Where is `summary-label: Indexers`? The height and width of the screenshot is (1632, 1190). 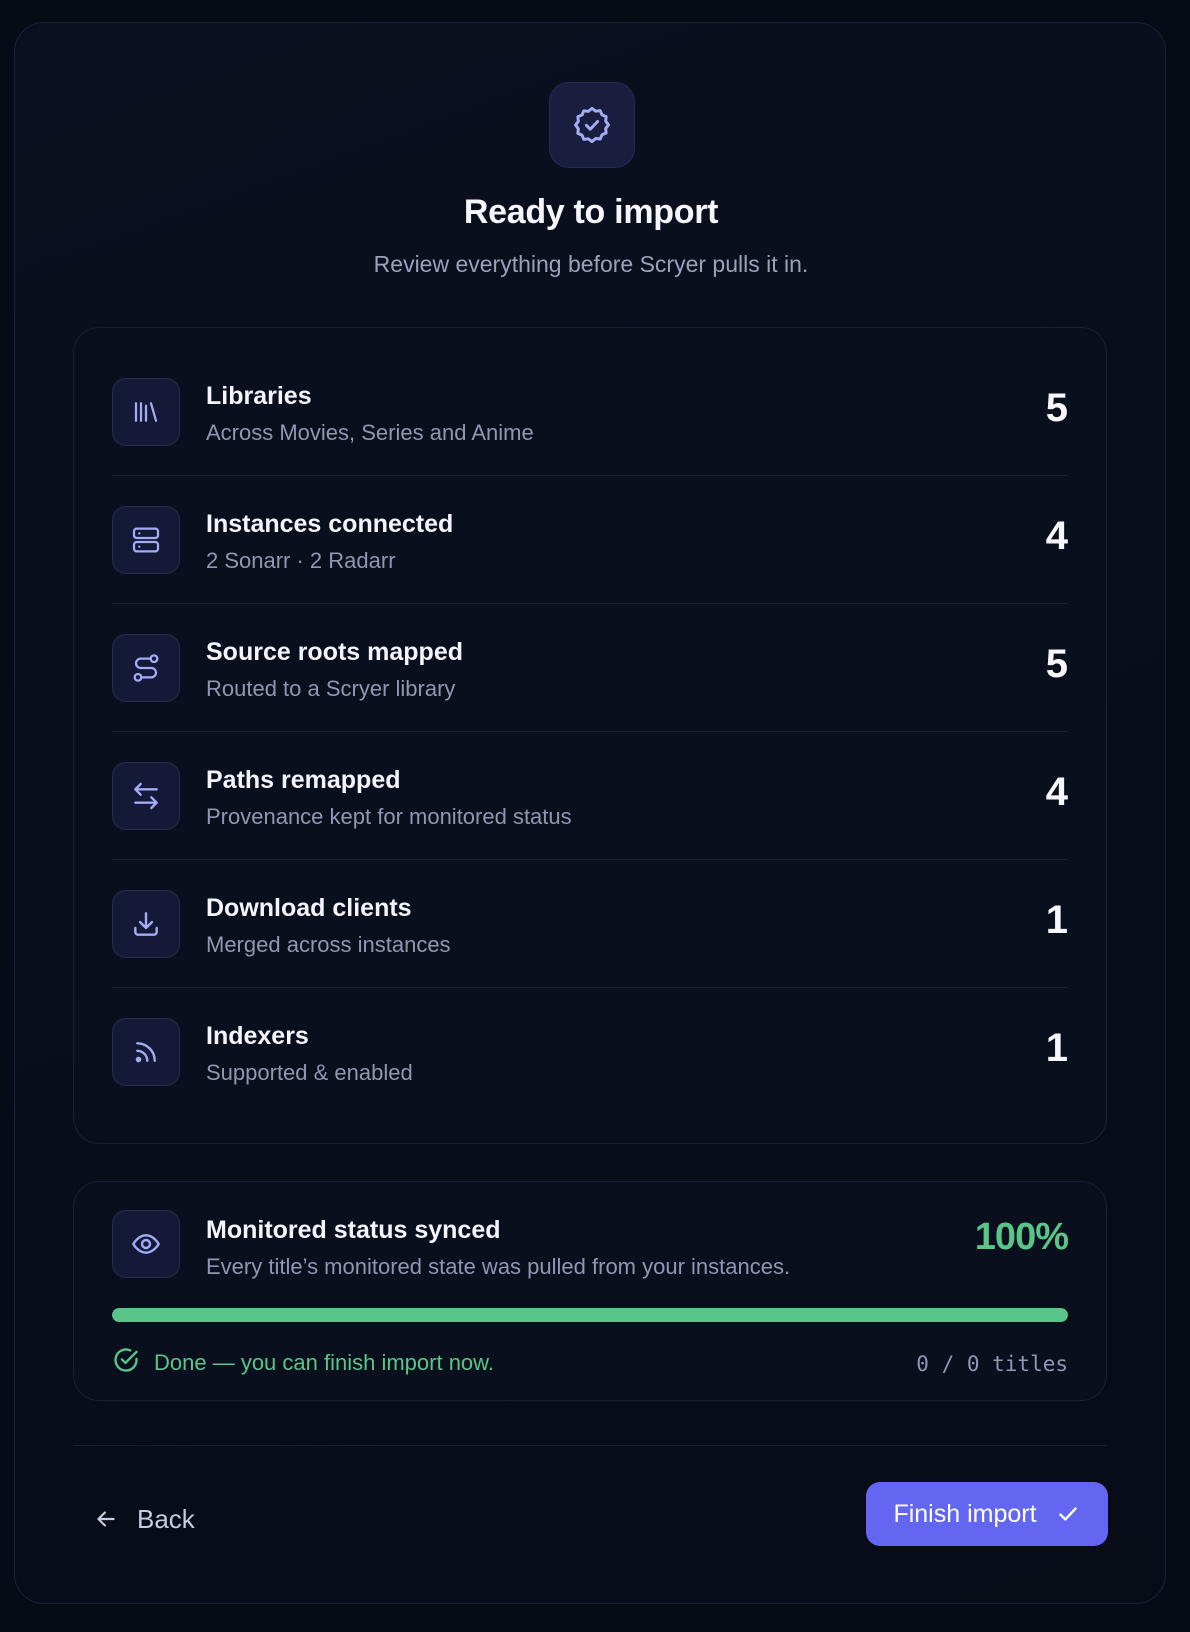 summary-label: Indexers is located at coordinates (257, 1036).